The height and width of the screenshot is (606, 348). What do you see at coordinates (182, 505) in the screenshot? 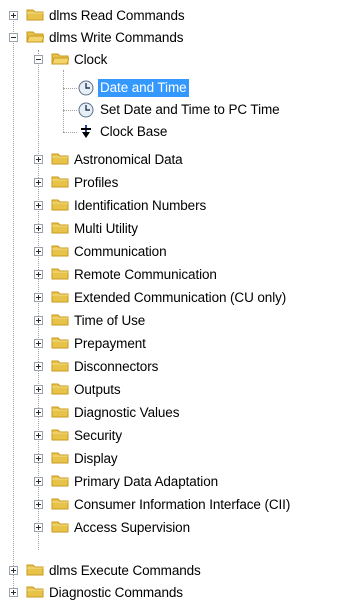
I see `tree-node-label: Consumer Information Interface (CII)` at bounding box center [182, 505].